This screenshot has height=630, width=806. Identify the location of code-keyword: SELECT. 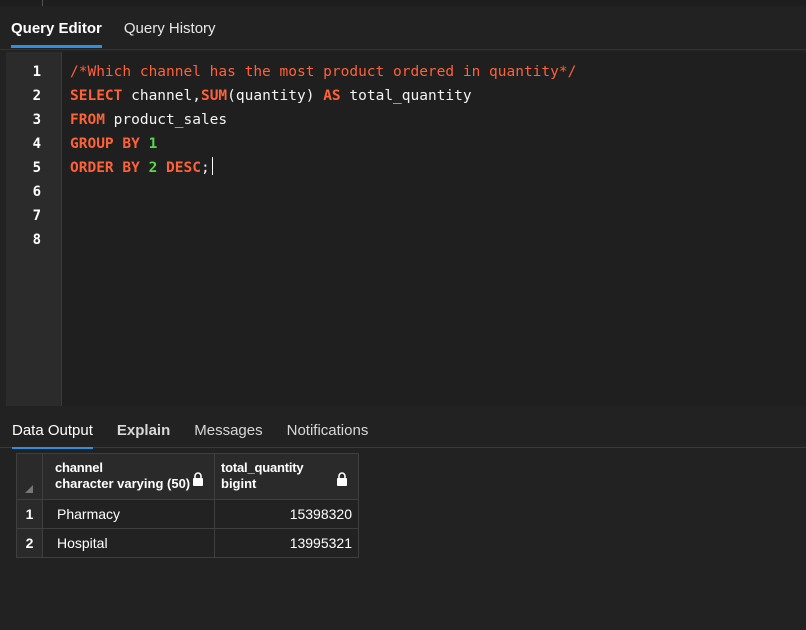
(96, 96).